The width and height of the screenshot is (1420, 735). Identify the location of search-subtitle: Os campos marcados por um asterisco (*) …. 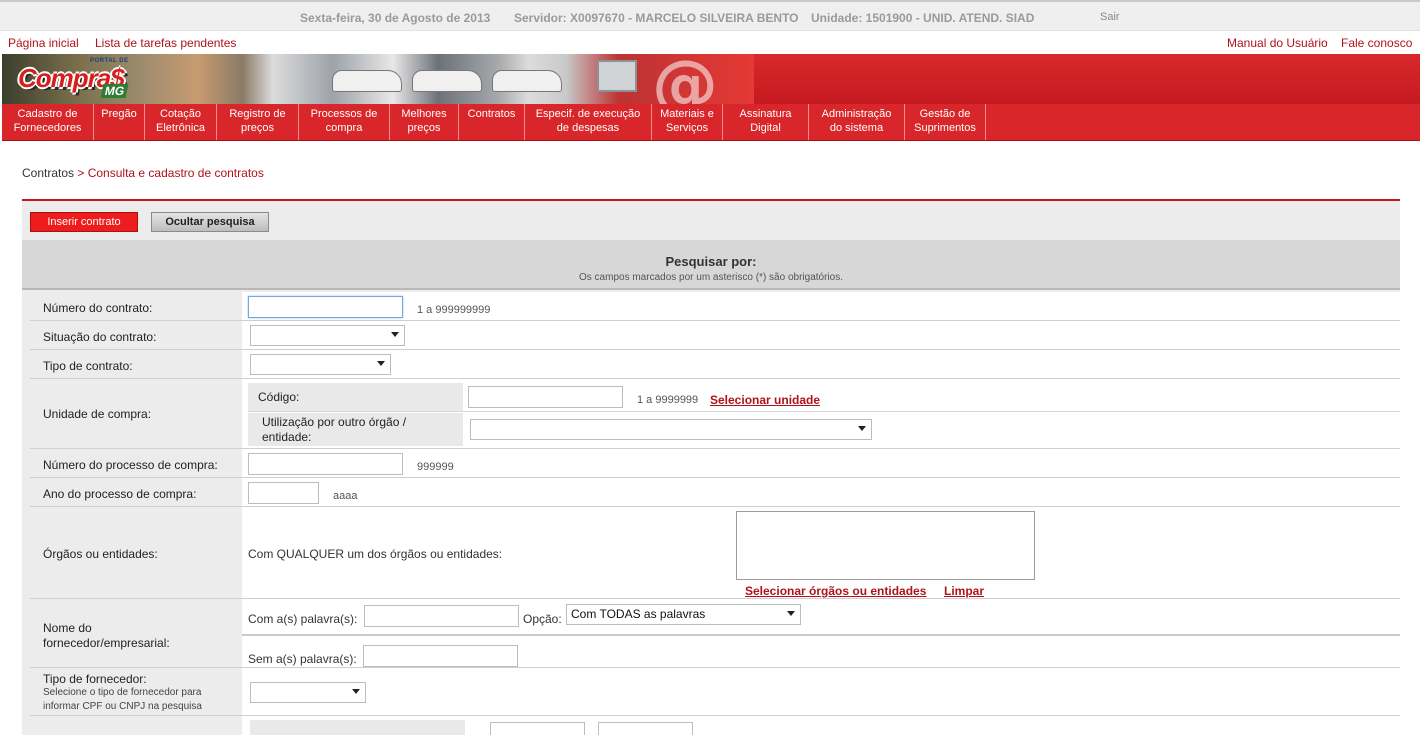
(711, 277).